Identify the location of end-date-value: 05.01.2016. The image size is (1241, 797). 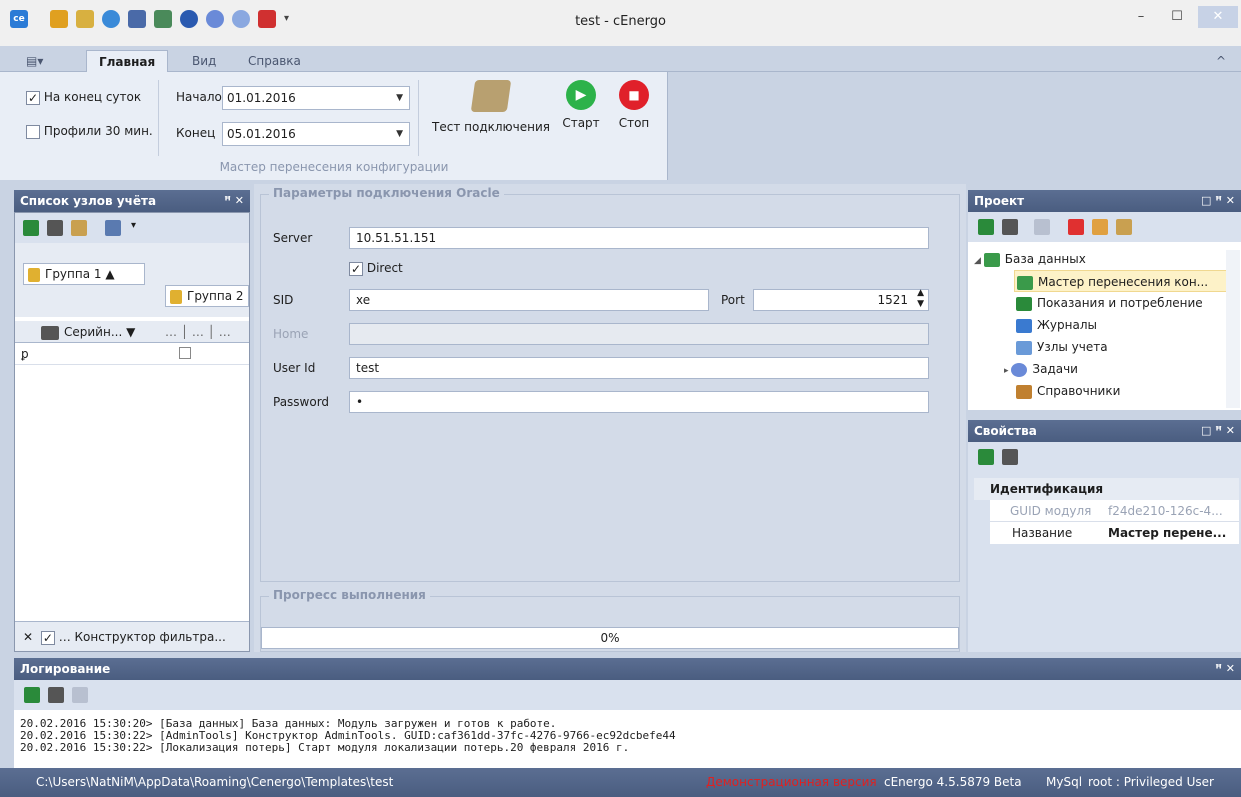
(261, 134).